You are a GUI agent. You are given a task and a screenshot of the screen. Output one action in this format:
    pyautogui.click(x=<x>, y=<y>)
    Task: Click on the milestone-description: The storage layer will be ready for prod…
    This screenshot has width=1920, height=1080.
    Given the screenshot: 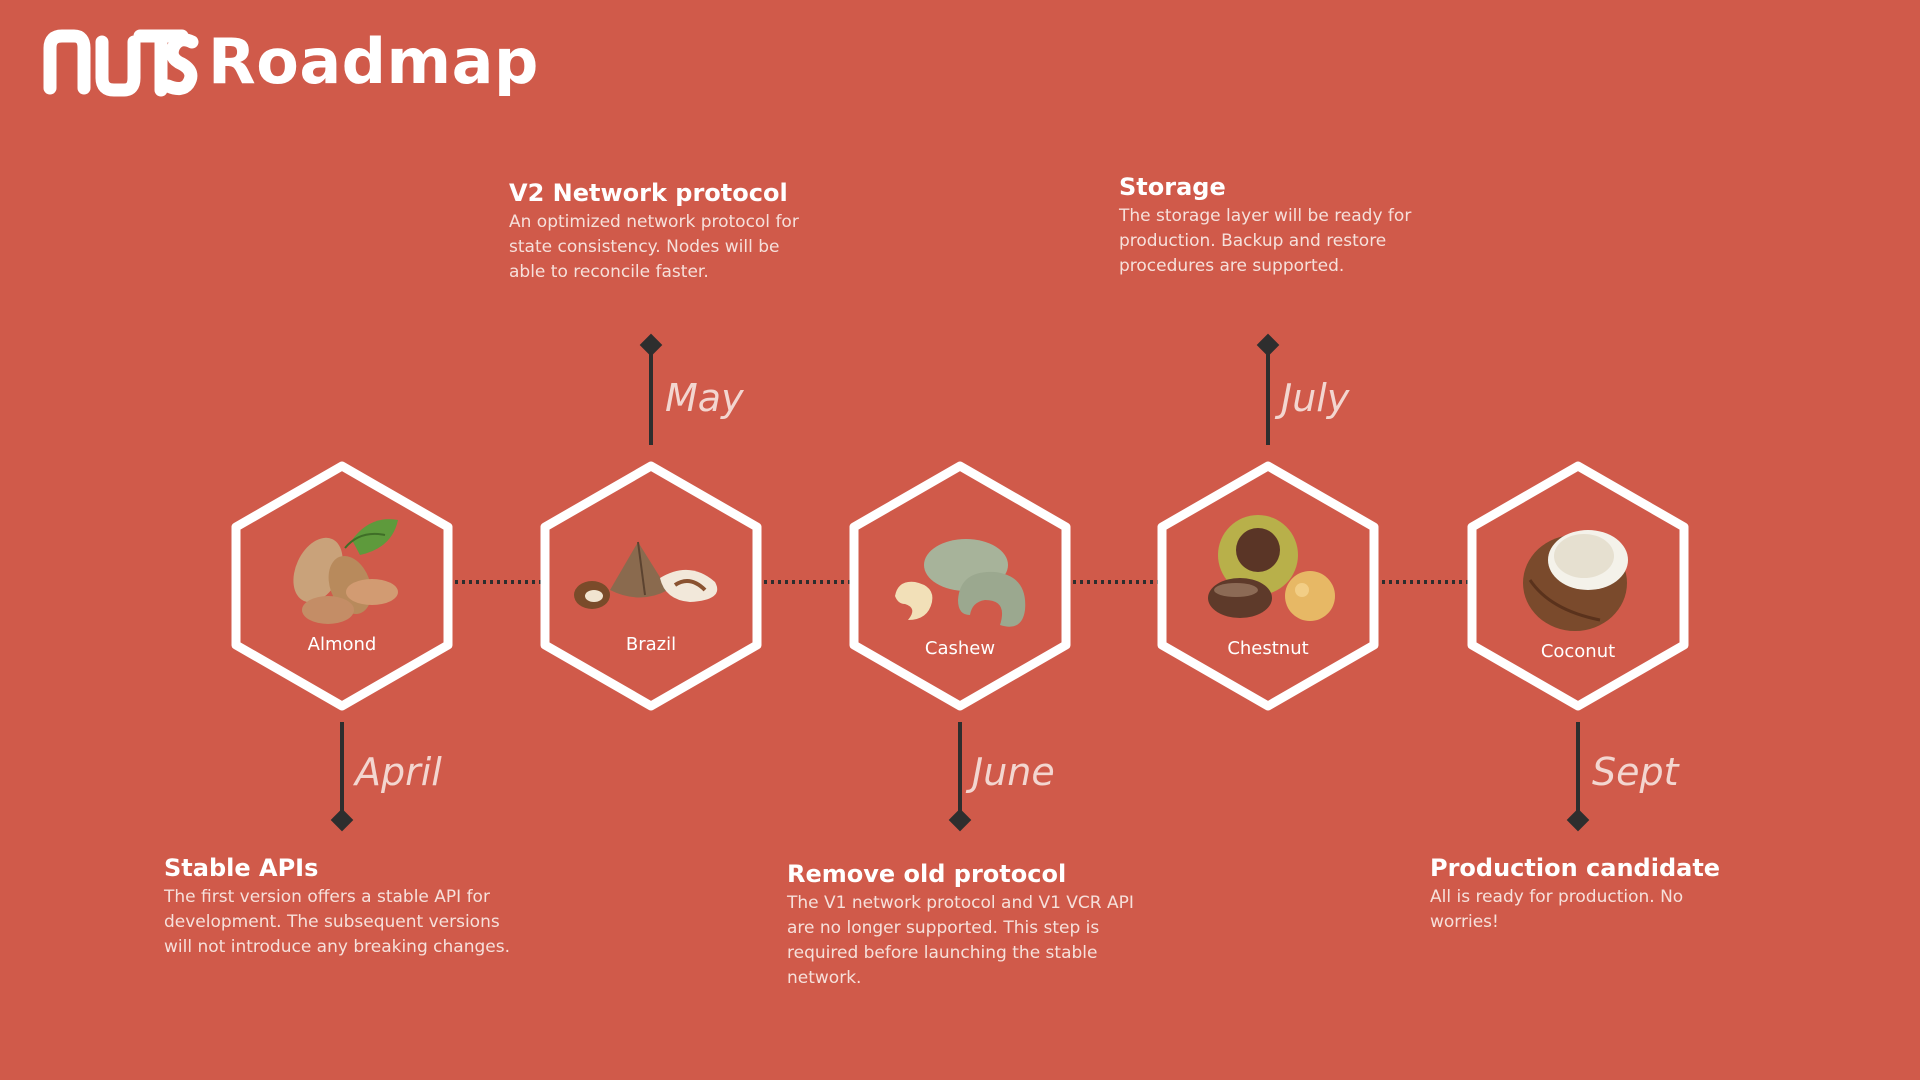 What is the action you would take?
    pyautogui.click(x=1265, y=241)
    